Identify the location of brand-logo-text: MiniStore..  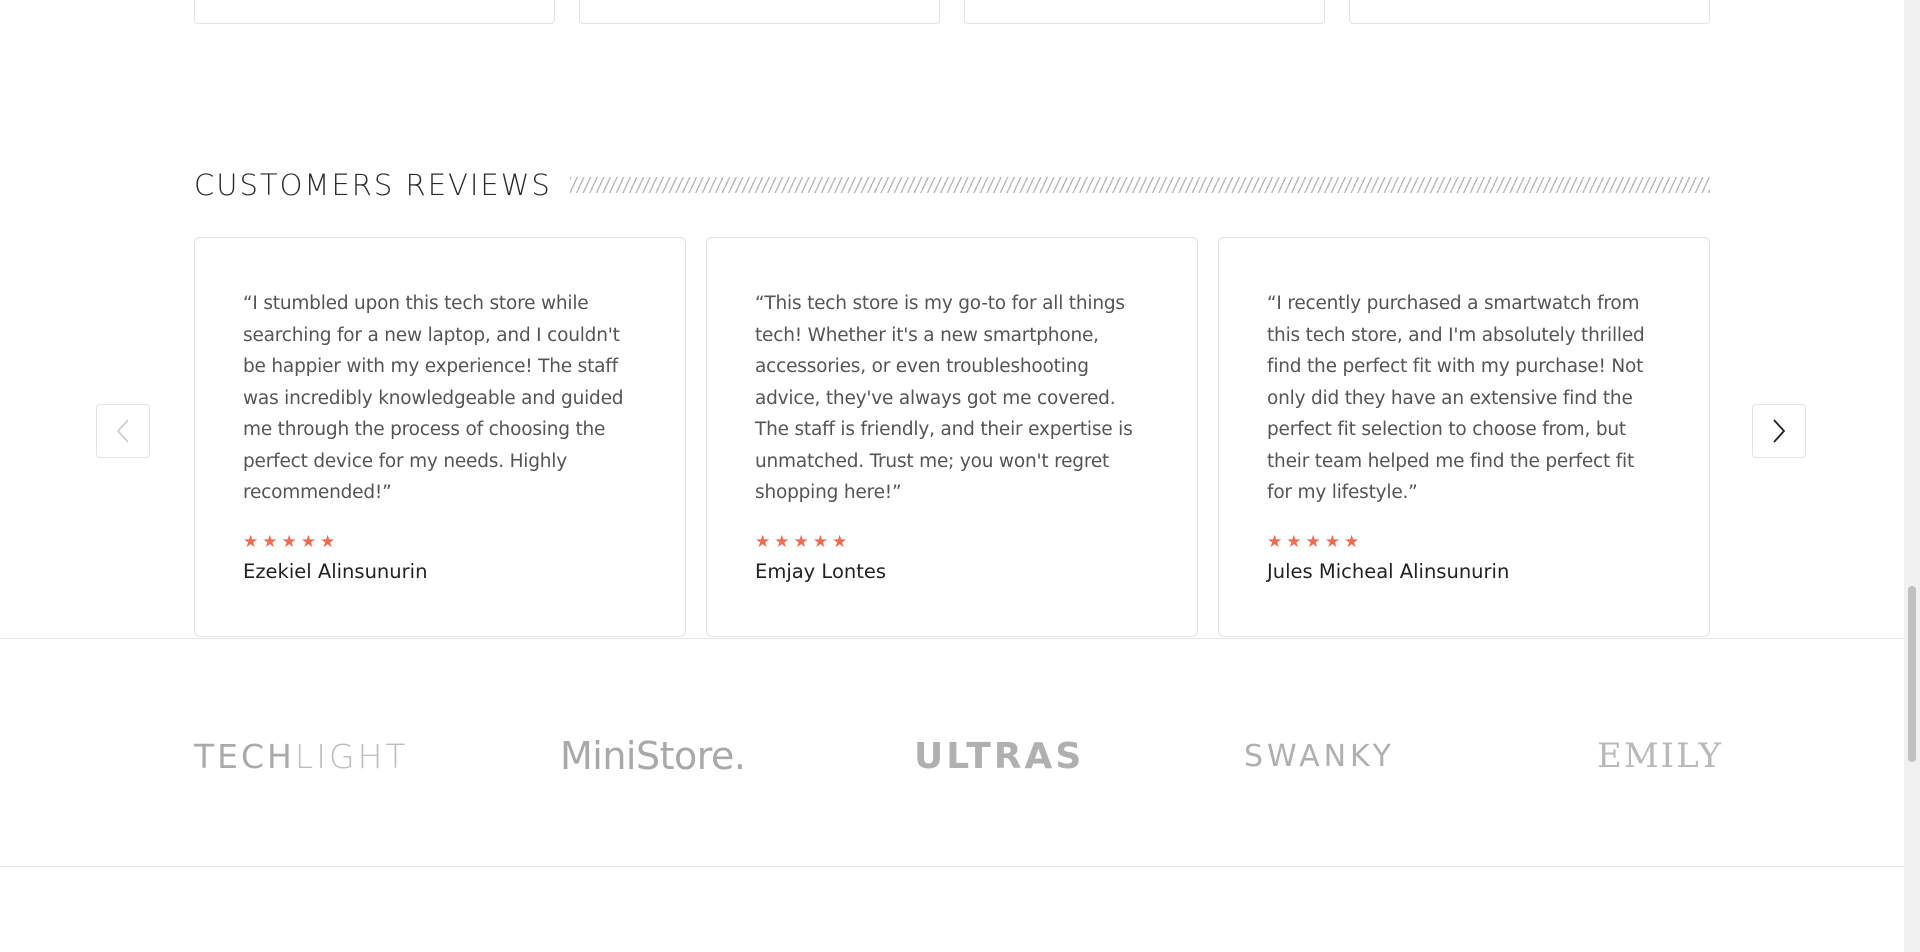
(653, 756).